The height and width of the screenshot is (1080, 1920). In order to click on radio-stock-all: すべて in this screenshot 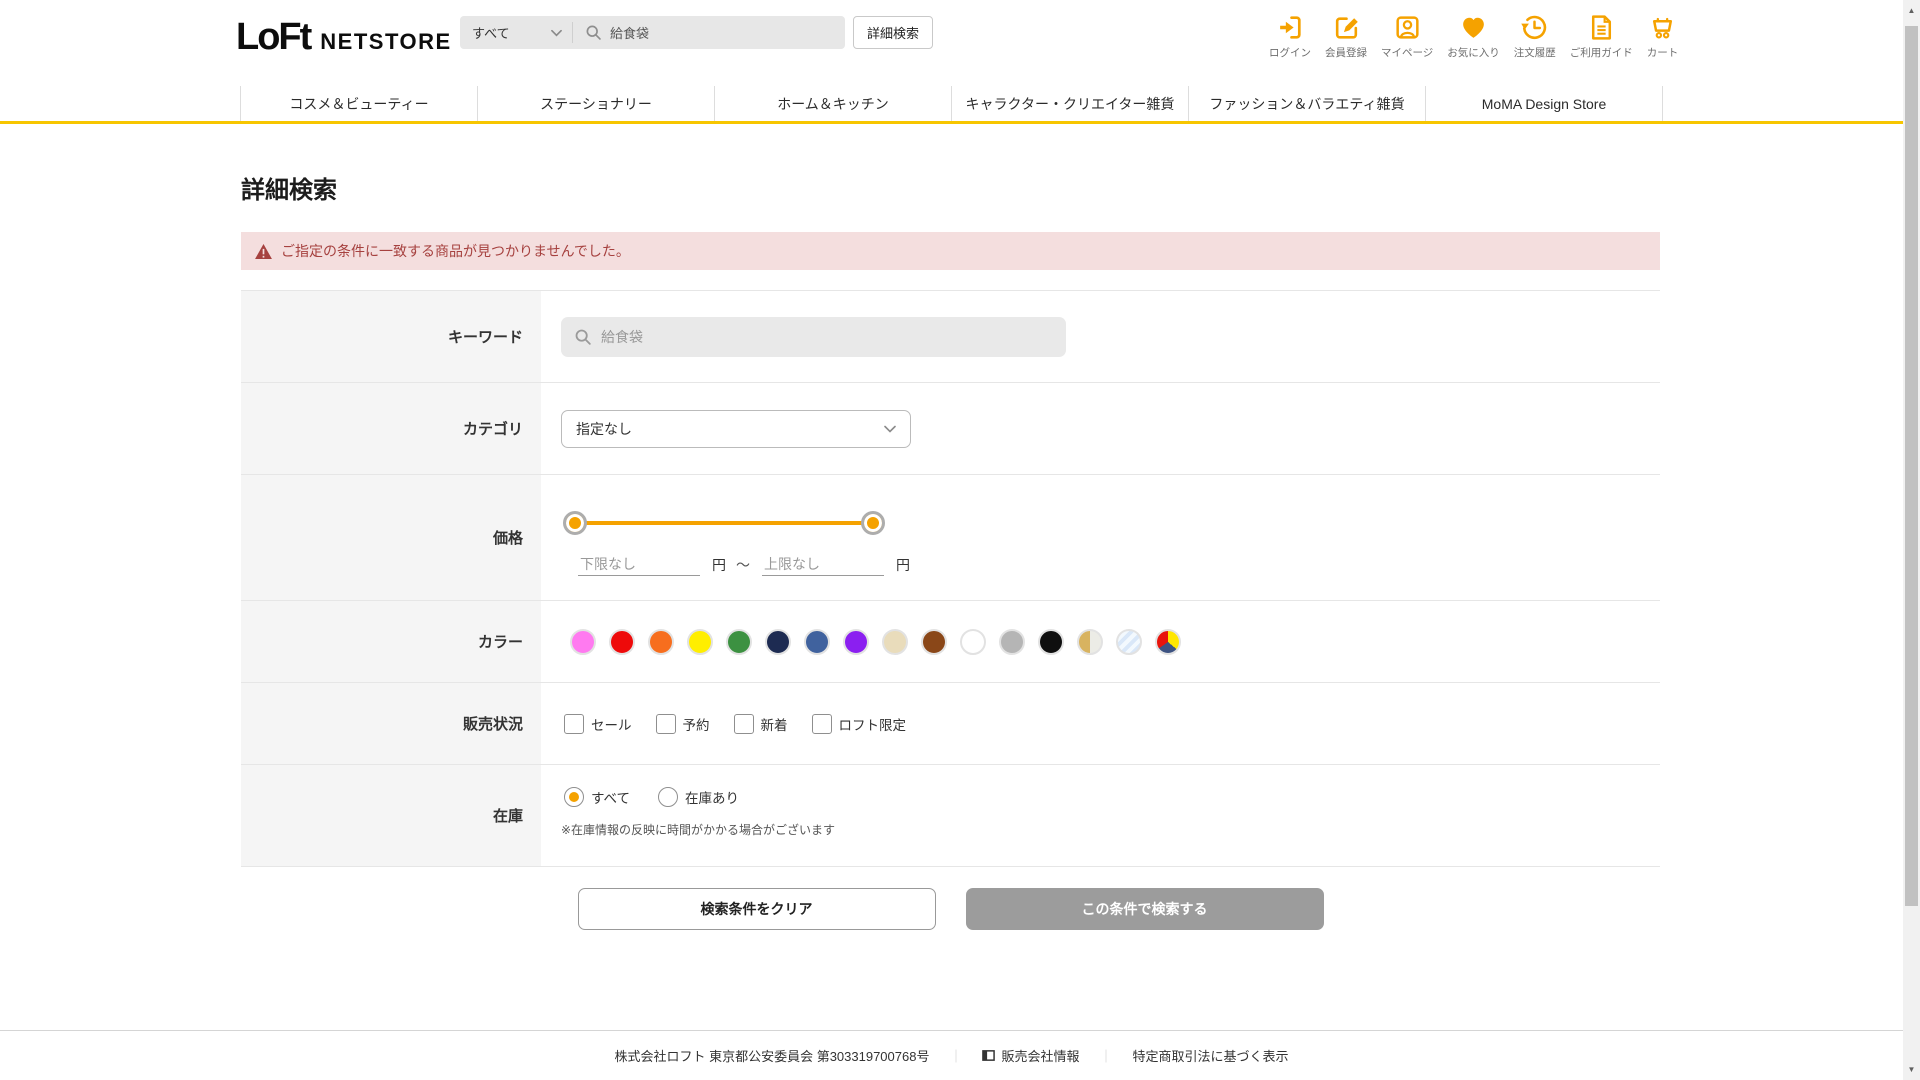, I will do `click(597, 797)`.